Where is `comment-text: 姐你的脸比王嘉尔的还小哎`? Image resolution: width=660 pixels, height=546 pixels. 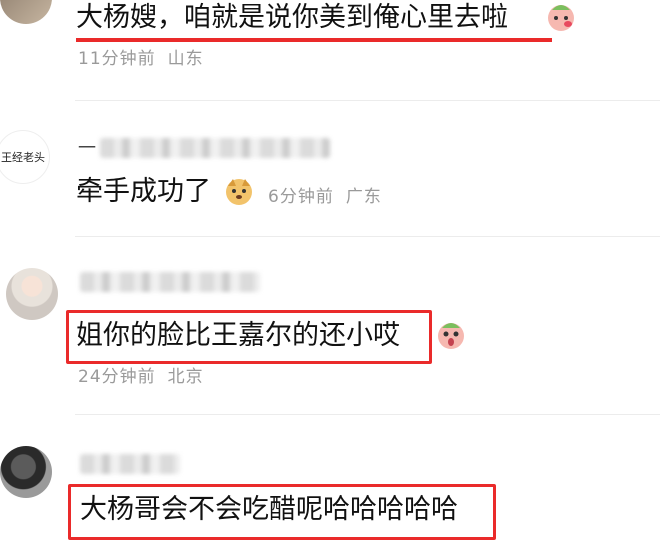 comment-text: 姐你的脸比王嘉尔的还小哎 is located at coordinates (238, 335).